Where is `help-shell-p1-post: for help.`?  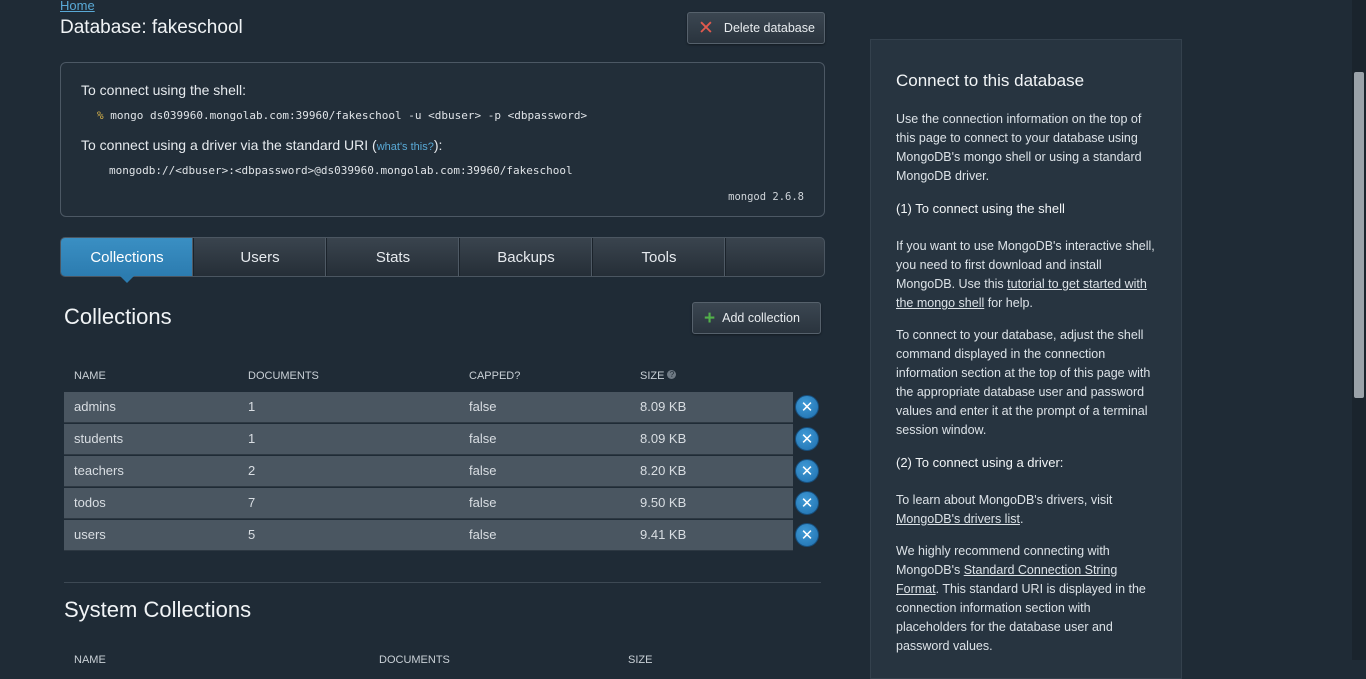
help-shell-p1-post: for help. is located at coordinates (1008, 303).